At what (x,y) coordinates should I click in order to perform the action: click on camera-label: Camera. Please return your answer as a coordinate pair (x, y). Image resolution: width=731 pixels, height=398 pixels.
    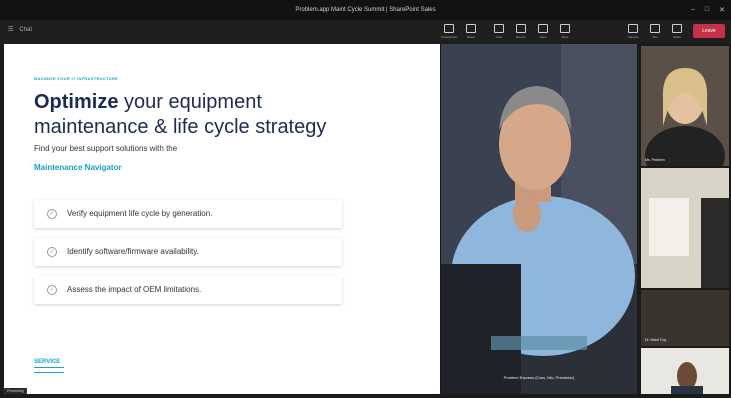
    Looking at the image, I should click on (633, 37).